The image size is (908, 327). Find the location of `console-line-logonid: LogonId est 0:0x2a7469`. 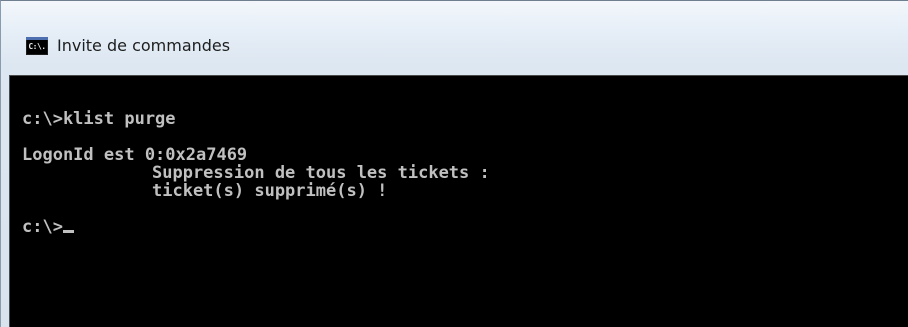

console-line-logonid: LogonId est 0:0x2a7469 is located at coordinates (135, 155).